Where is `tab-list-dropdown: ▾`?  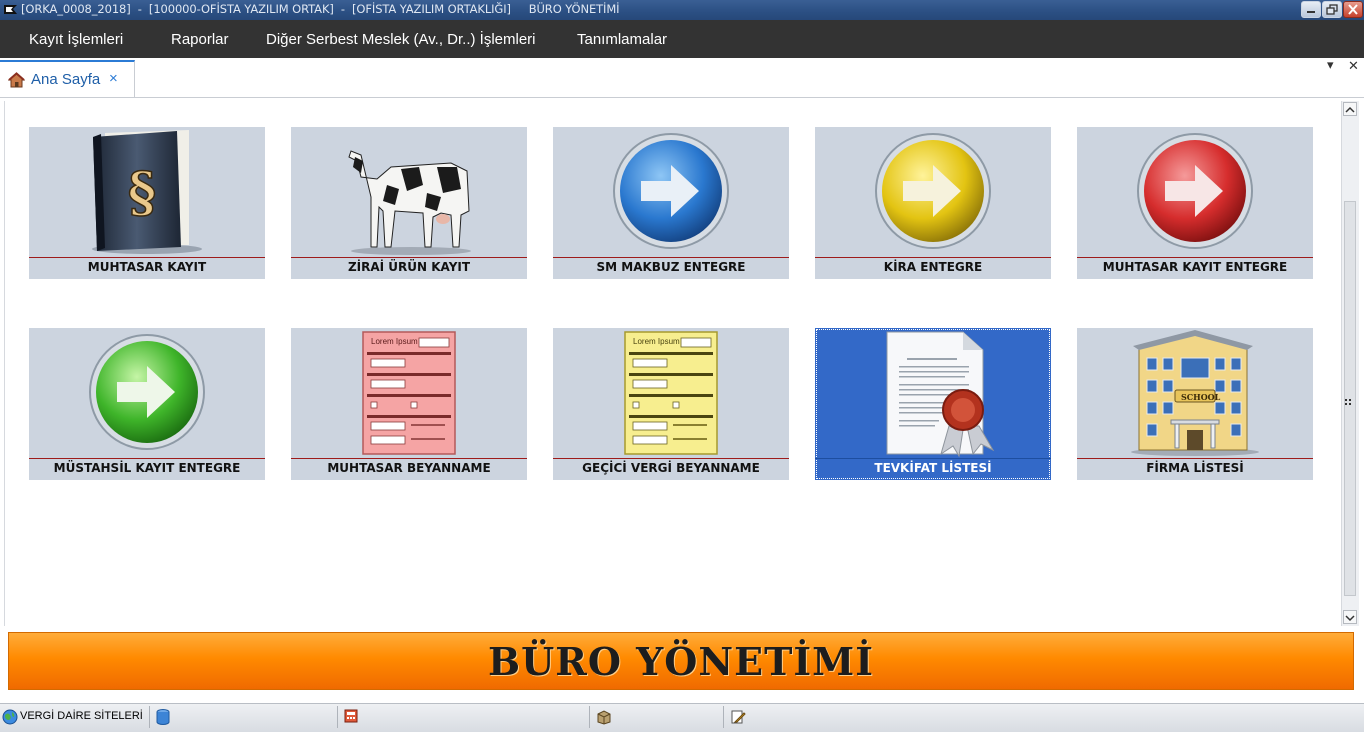 tab-list-dropdown: ▾ is located at coordinates (1330, 65).